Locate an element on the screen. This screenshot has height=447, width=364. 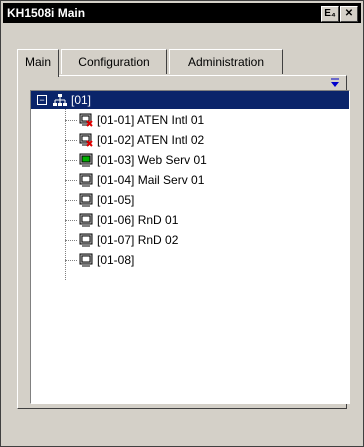
tab-main: Main is located at coordinates (38, 63).